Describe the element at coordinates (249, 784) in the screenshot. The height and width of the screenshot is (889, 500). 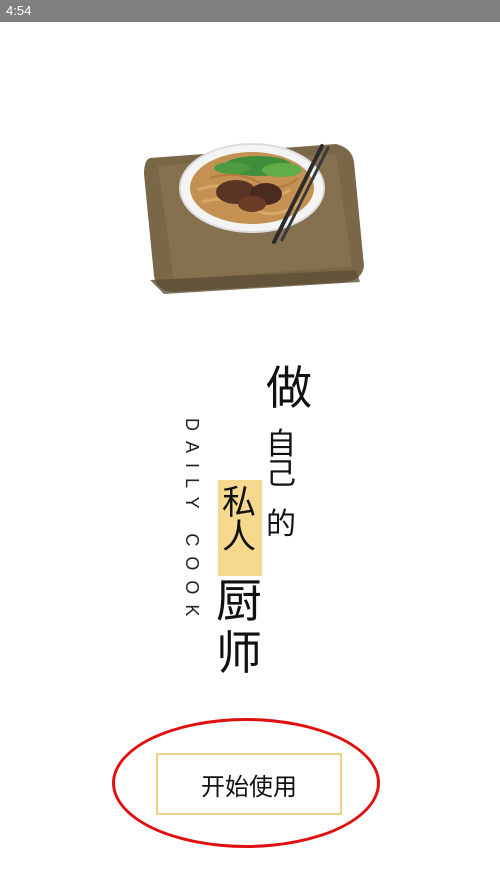
I see `start-button: 开始使用` at that location.